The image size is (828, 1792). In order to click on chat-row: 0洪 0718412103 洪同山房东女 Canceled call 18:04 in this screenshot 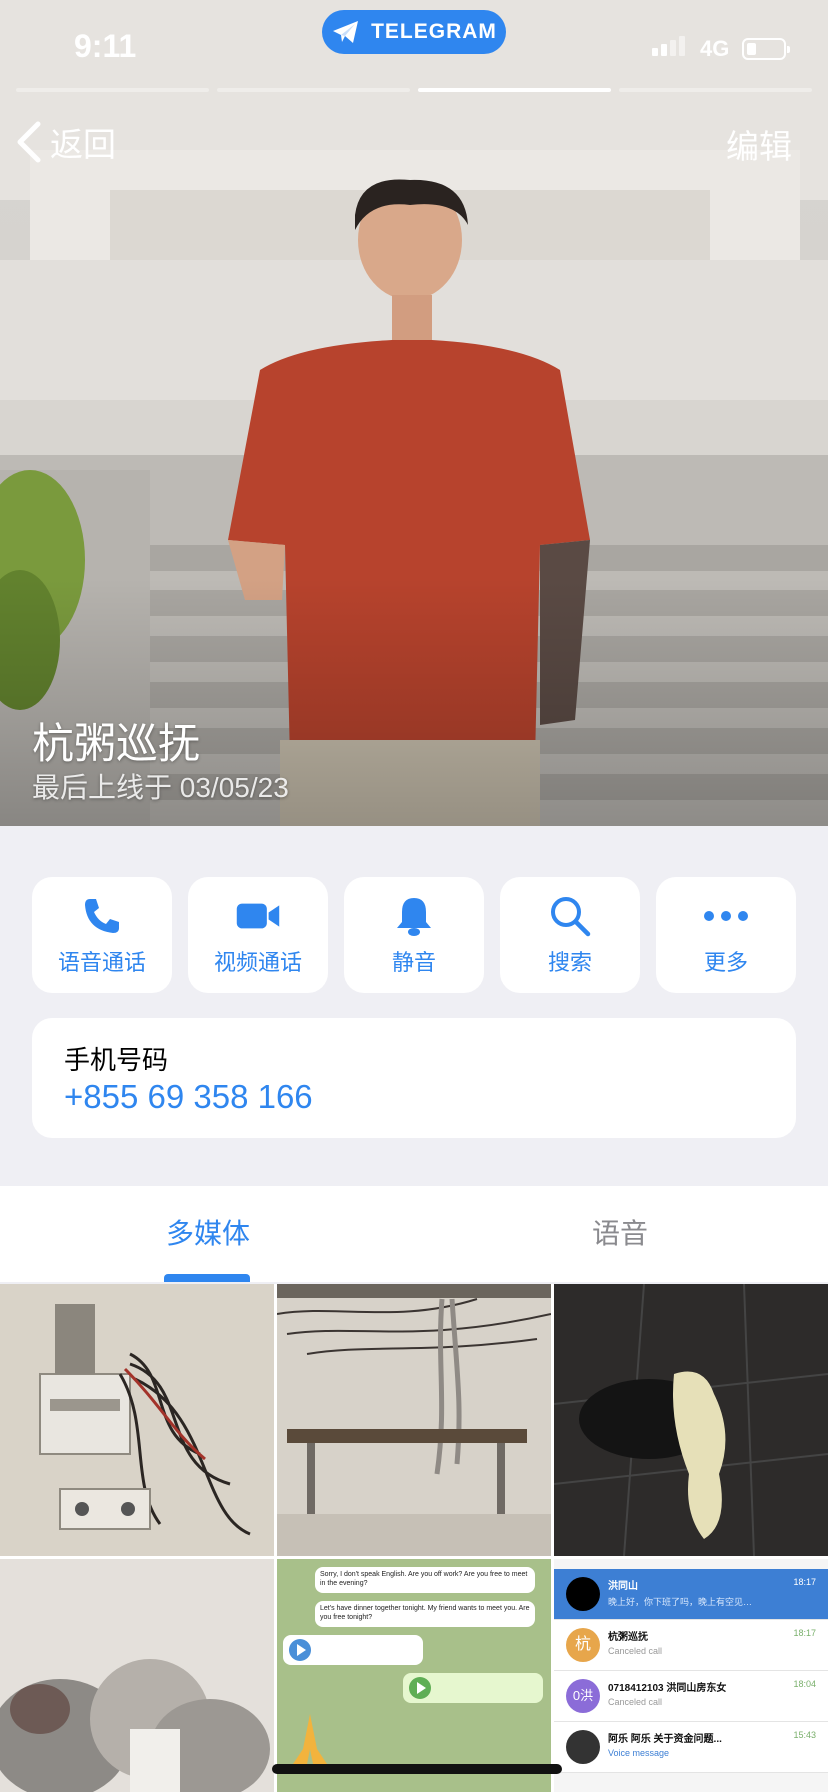, I will do `click(691, 1696)`.